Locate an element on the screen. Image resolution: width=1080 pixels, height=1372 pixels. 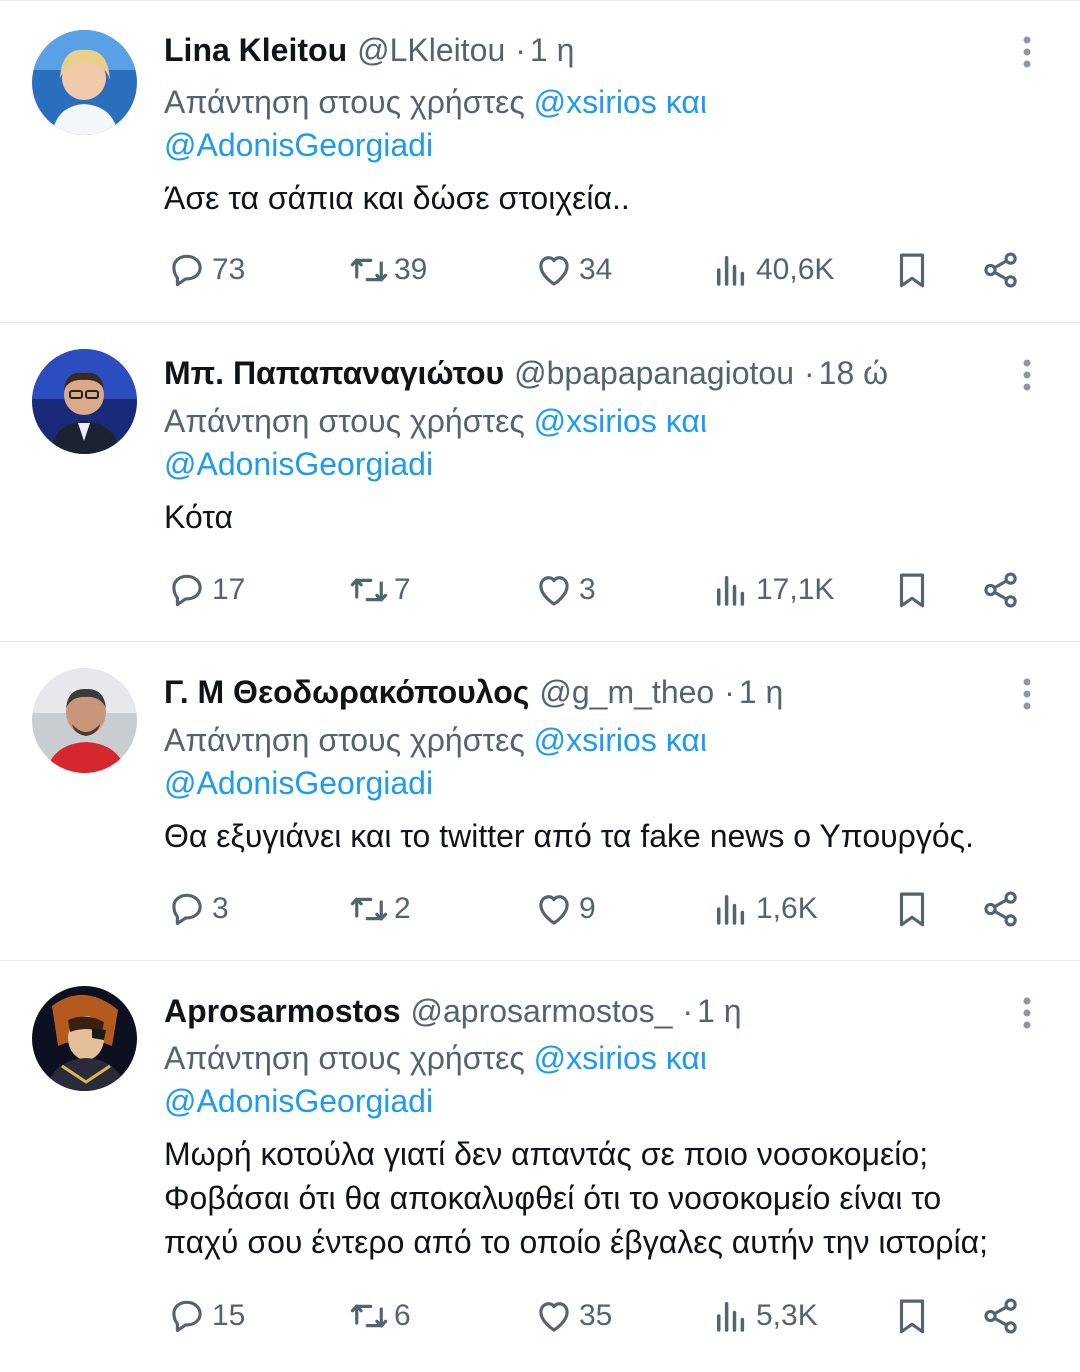
retweet-count: 2 is located at coordinates (402, 908).